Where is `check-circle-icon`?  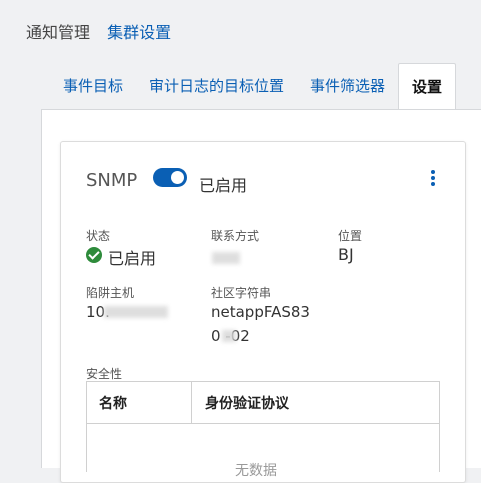 check-circle-icon is located at coordinates (94, 255).